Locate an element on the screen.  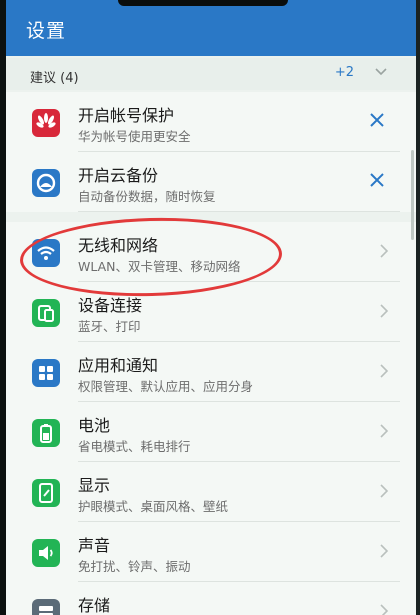
suggestions-label: 建议 (4) is located at coordinates (54, 78).